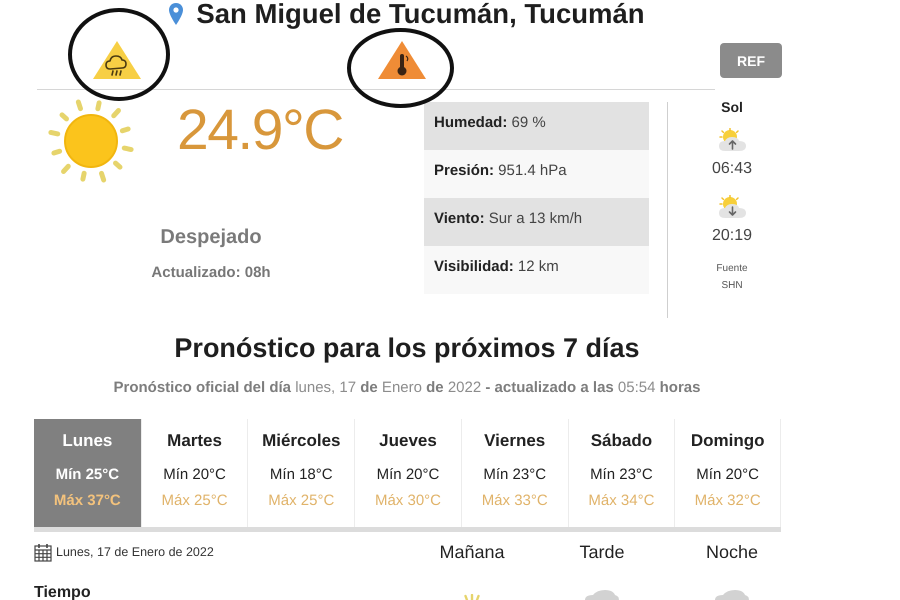 The image size is (900, 600). Describe the element at coordinates (211, 273) in the screenshot. I see `updated-text: Actualizado: 08h` at that location.